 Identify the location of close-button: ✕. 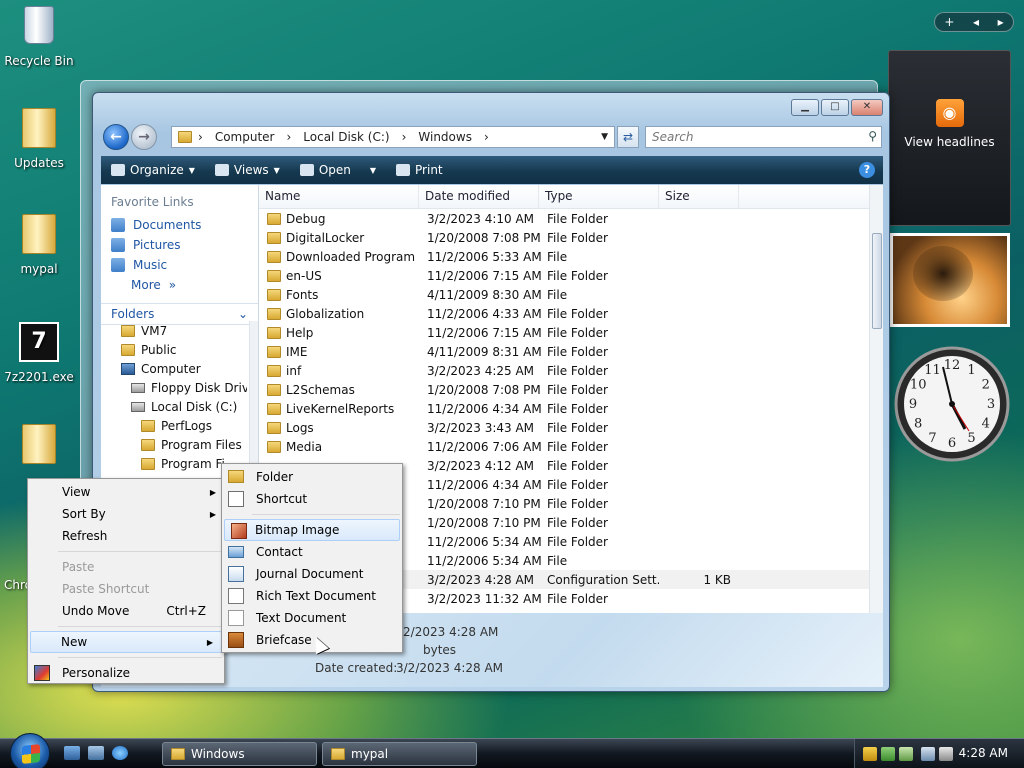
(867, 107).